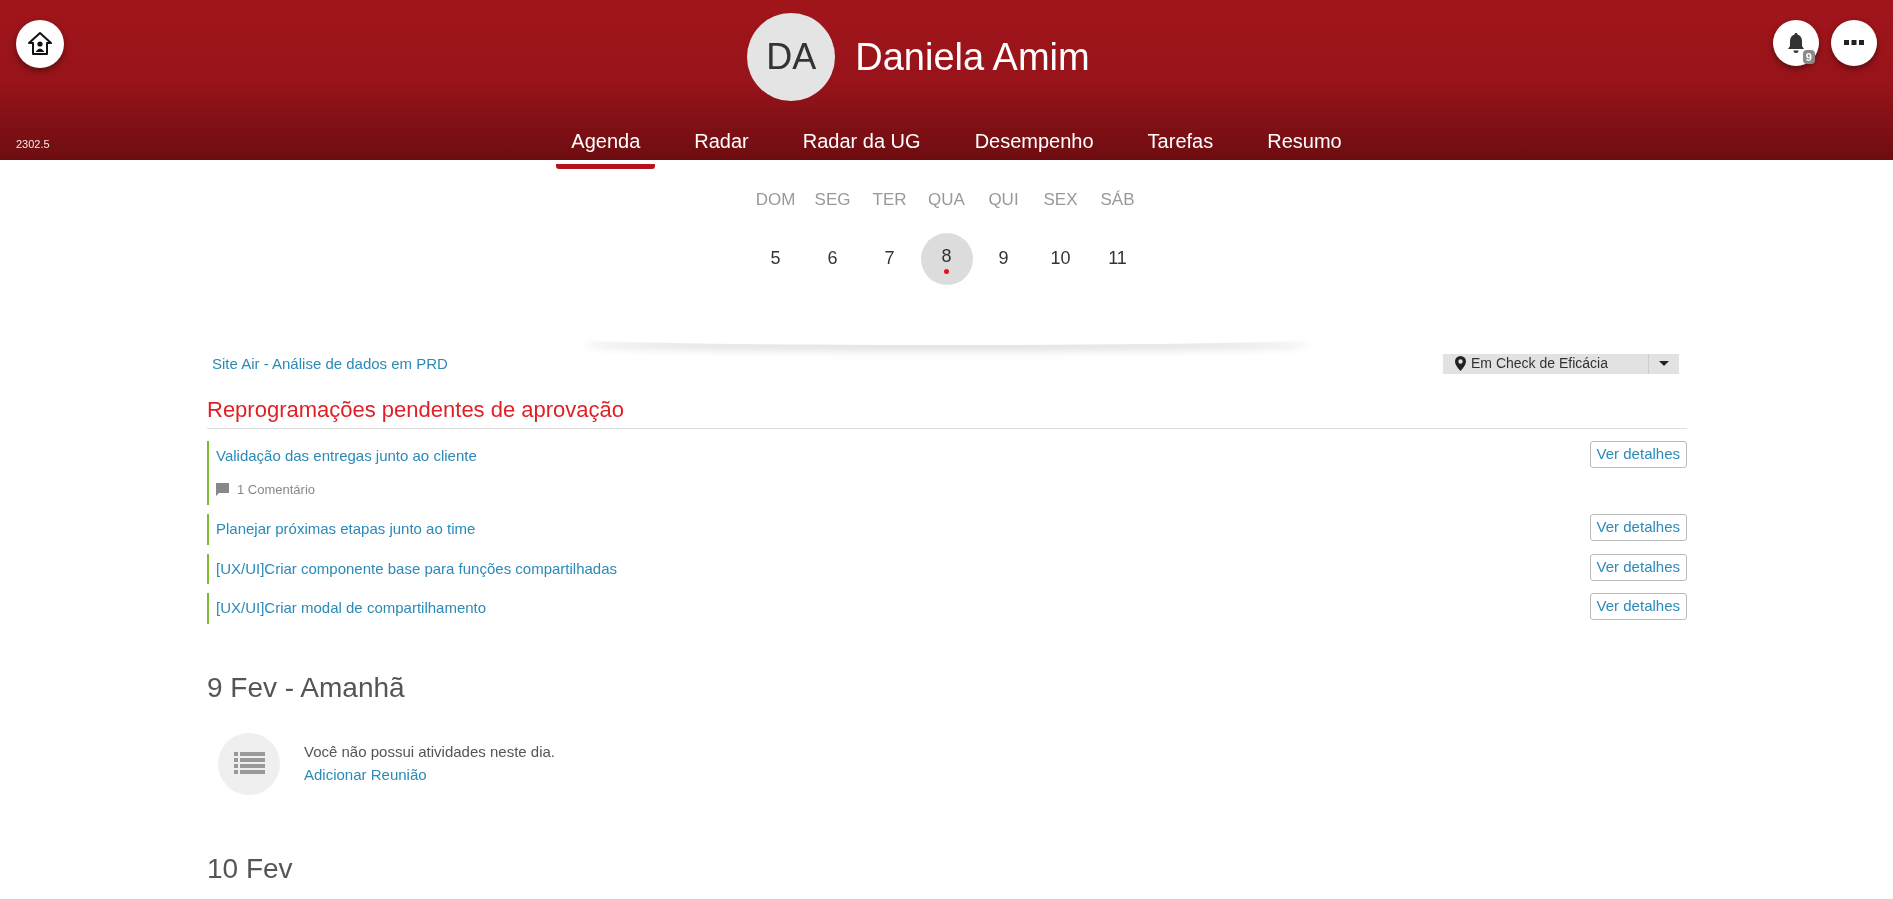 This screenshot has height=899, width=1893. I want to click on task-link: [UX/UI]Criar modal de compartilhamento, so click(351, 608).